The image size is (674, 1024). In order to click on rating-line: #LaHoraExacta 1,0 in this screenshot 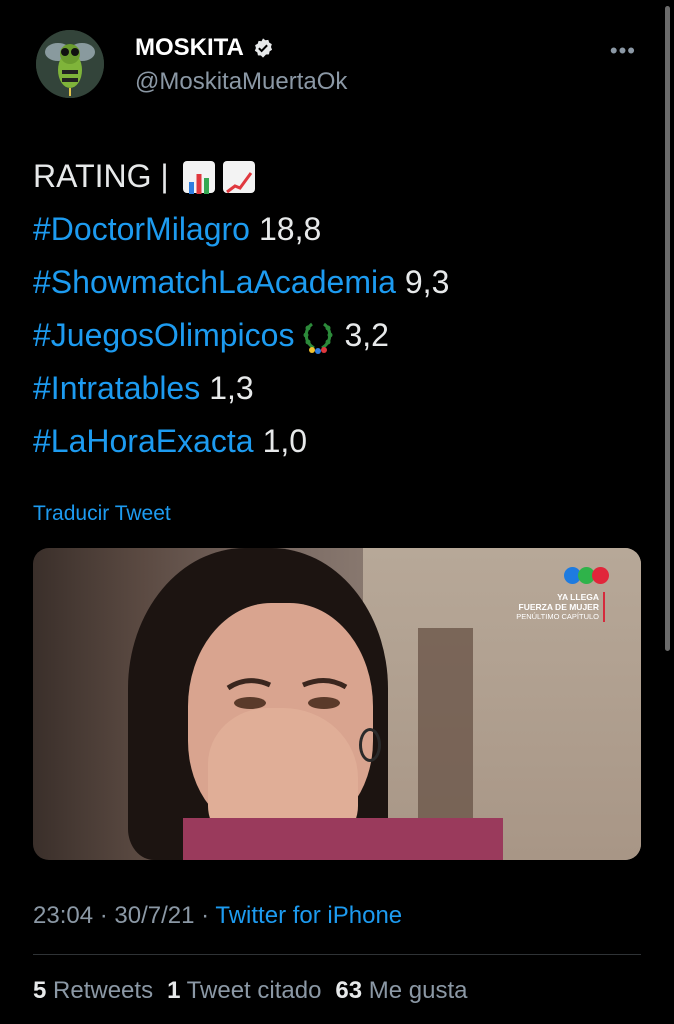, I will do `click(241, 441)`.